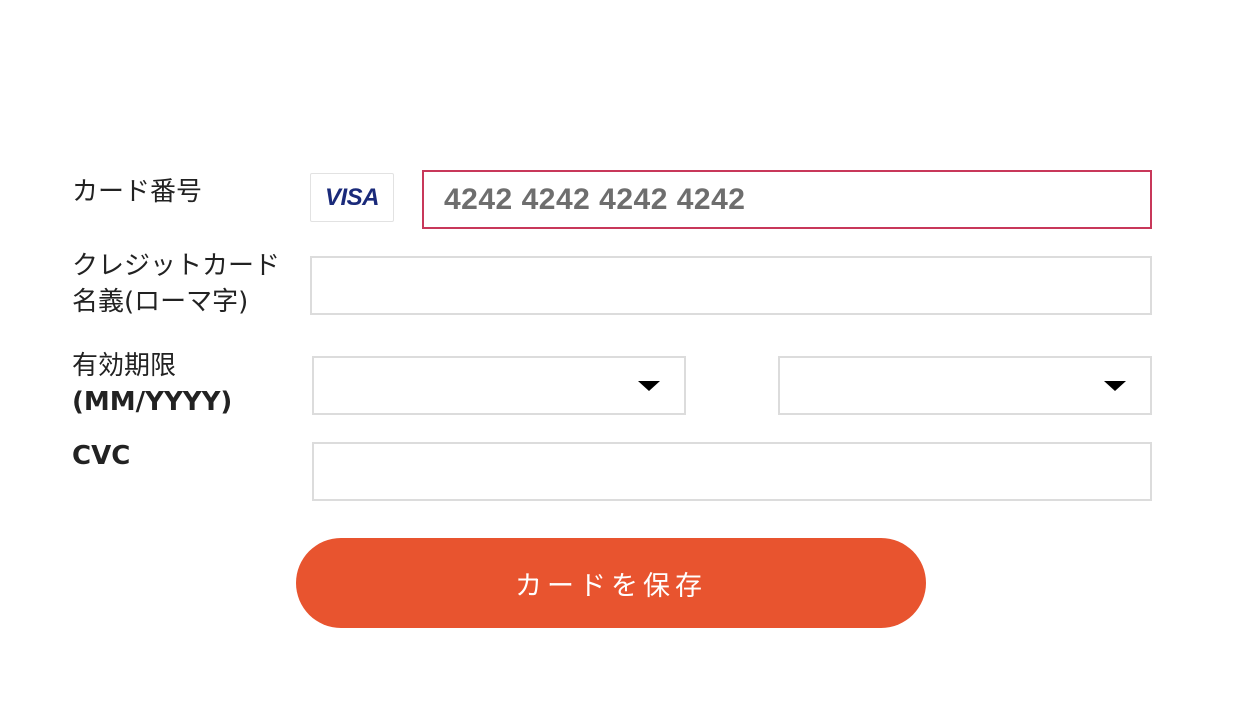 This screenshot has height=716, width=1244. I want to click on cardholder-name-input, so click(731, 285).